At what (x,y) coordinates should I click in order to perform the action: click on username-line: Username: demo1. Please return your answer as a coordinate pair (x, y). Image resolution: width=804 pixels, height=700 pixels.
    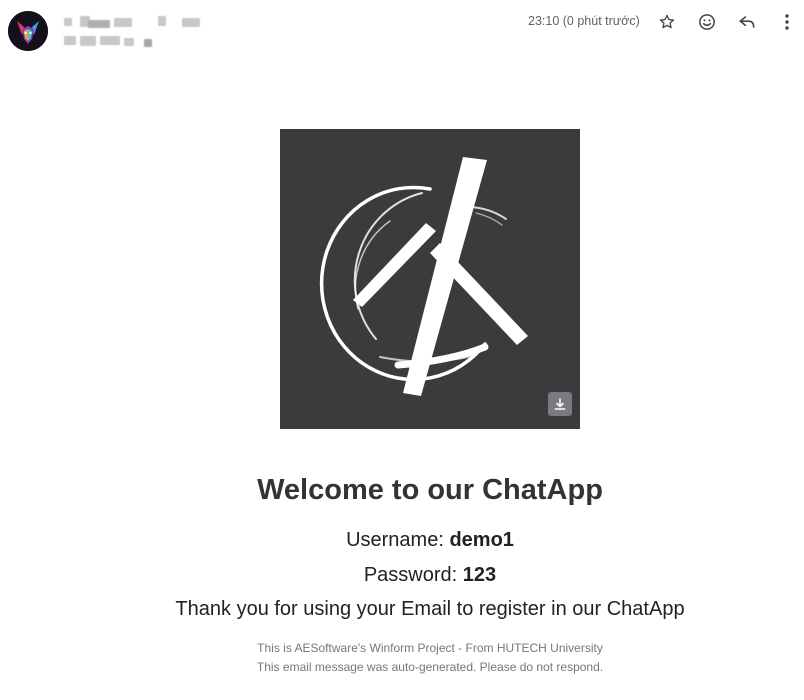
    Looking at the image, I should click on (402, 540).